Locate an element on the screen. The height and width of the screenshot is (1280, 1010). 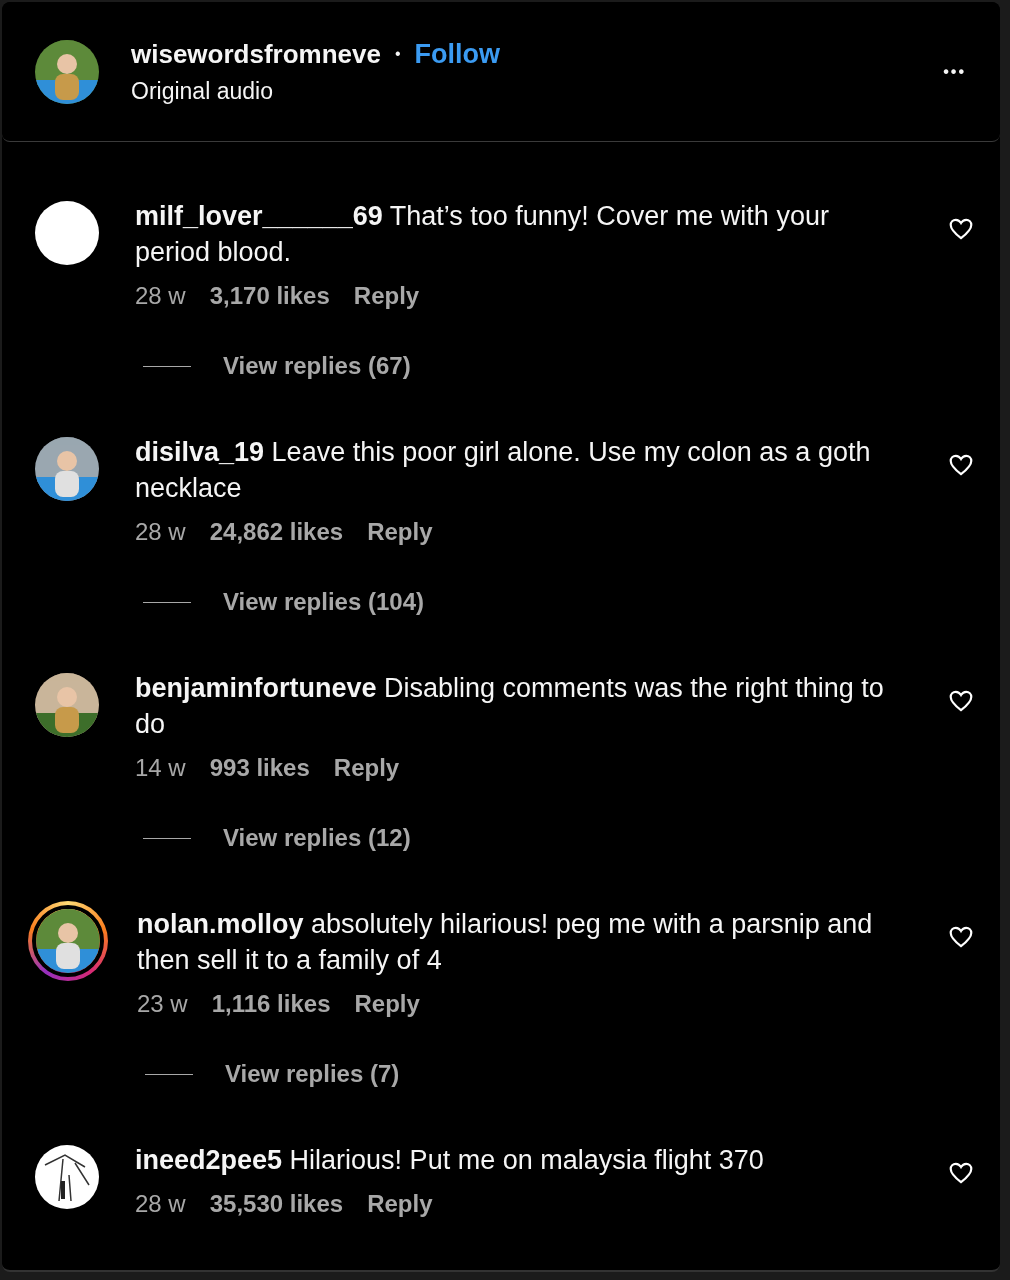
likes-count: 35,530 likes is located at coordinates (276, 1204).